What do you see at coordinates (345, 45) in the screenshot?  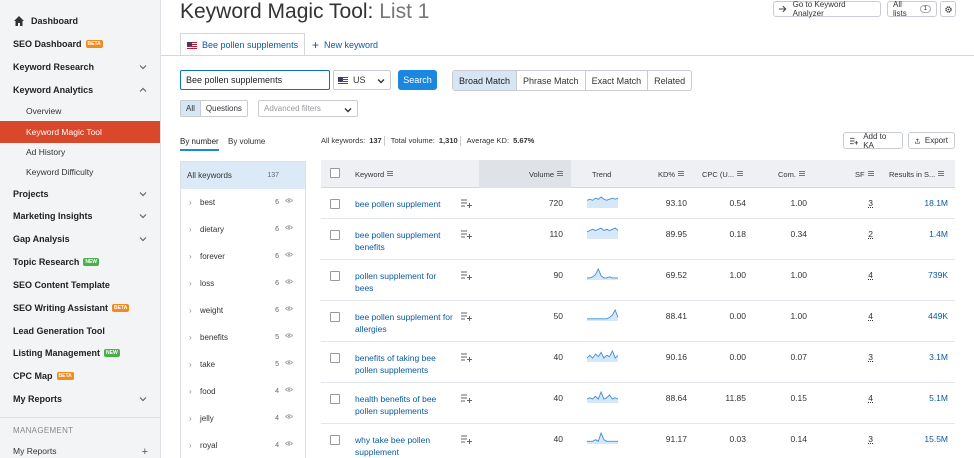 I see `new-keyword-tab: + New keyword` at bounding box center [345, 45].